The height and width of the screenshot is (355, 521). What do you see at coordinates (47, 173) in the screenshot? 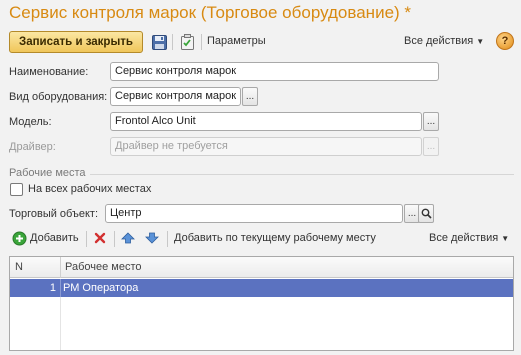
I see `workplaces-section-title: Рабочие места` at bounding box center [47, 173].